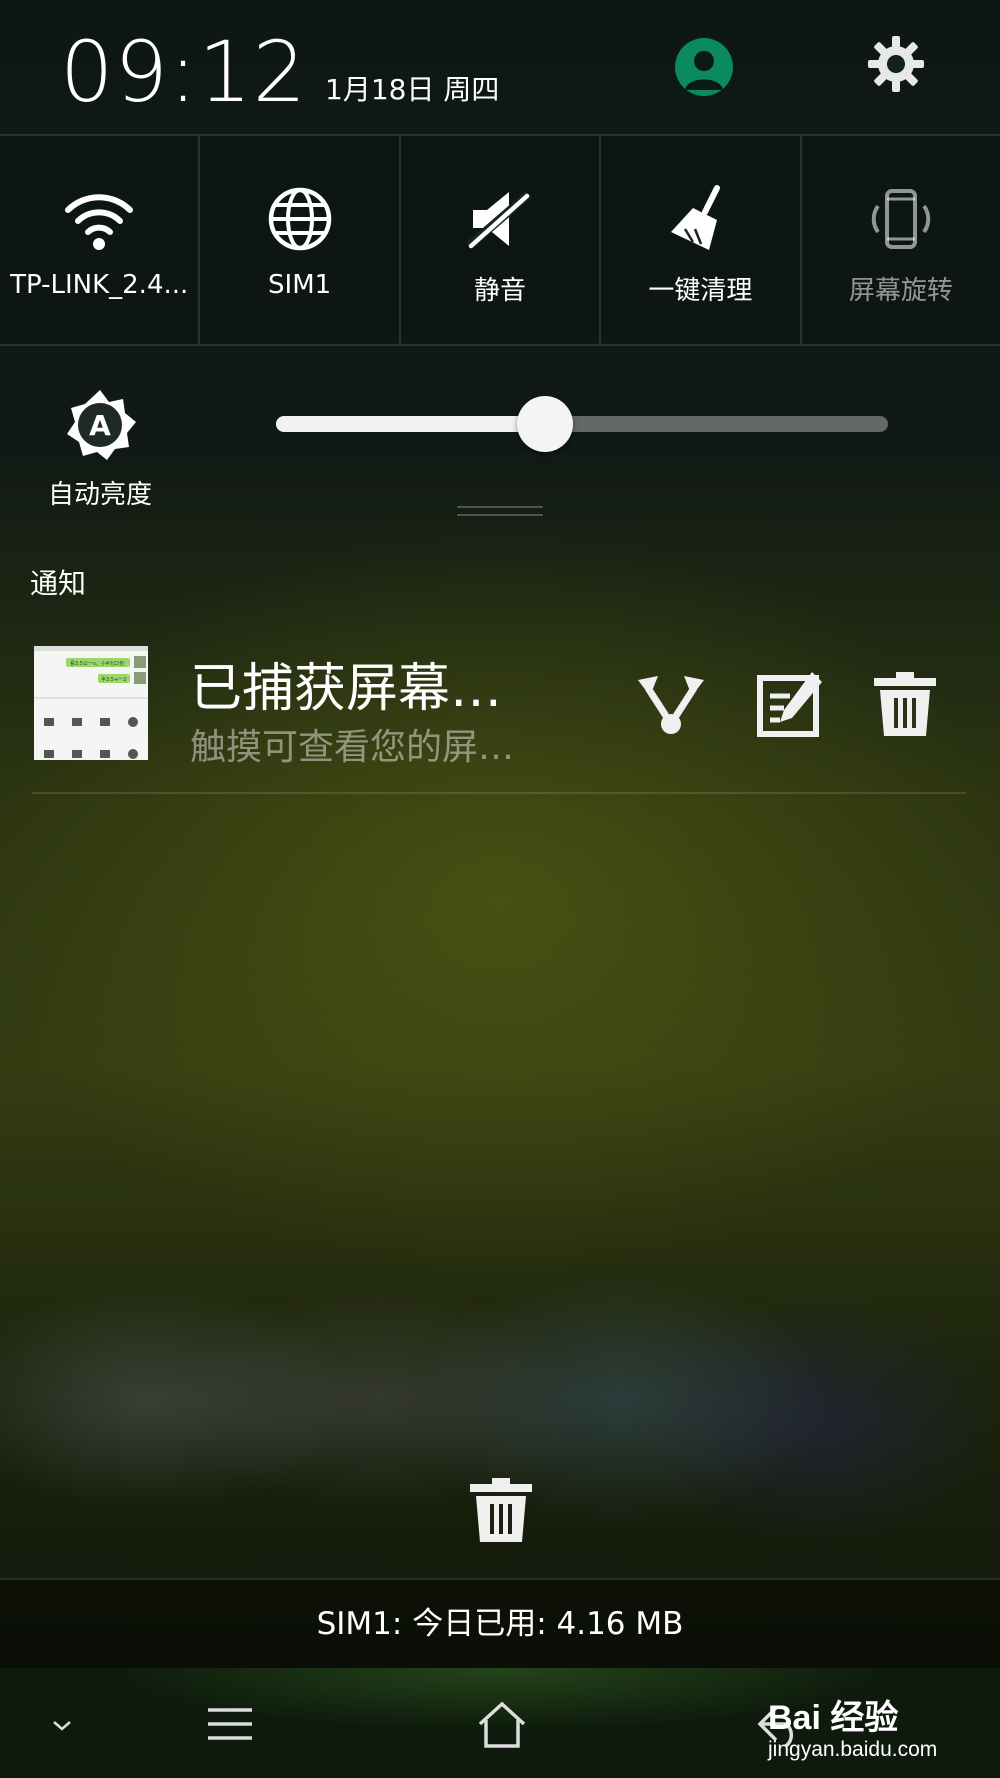 The width and height of the screenshot is (1000, 1778). I want to click on toggle-one-key-clean: 一键清理, so click(701, 240).